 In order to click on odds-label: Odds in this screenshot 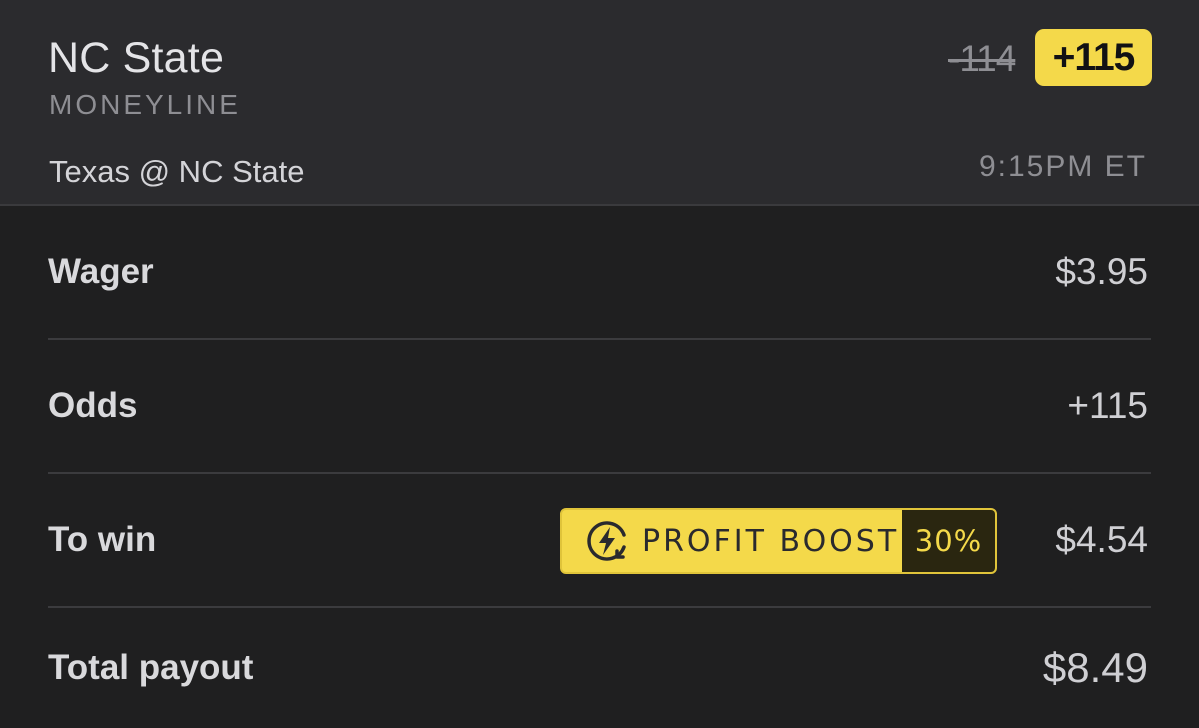, I will do `click(93, 405)`.